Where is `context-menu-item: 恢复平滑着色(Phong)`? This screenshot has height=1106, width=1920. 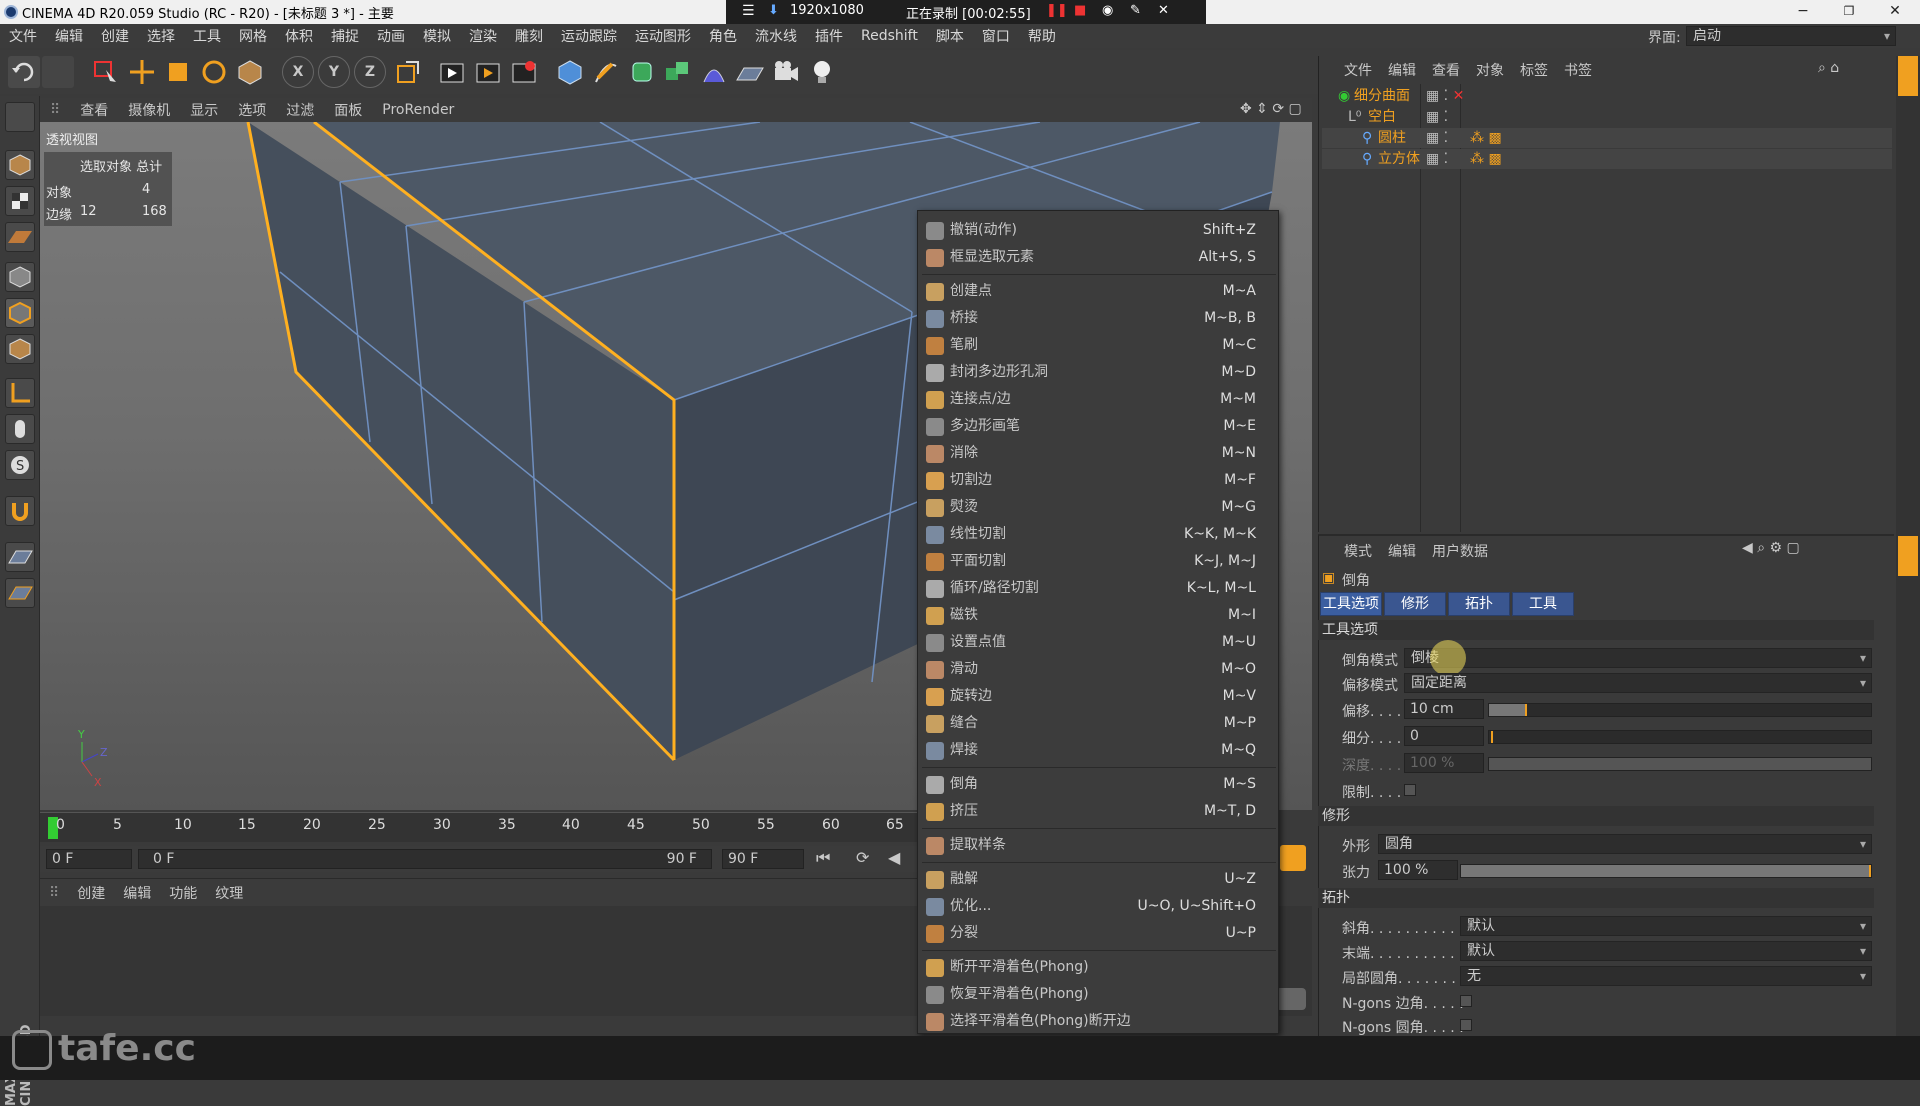 context-menu-item: 恢复平滑着色(Phong) is located at coordinates (1099, 994).